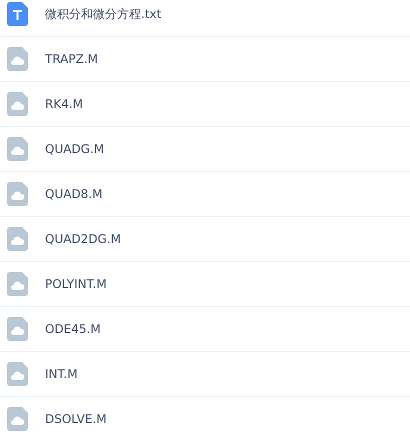  Describe the element at coordinates (64, 104) in the screenshot. I see `file-name: RK4.M` at that location.